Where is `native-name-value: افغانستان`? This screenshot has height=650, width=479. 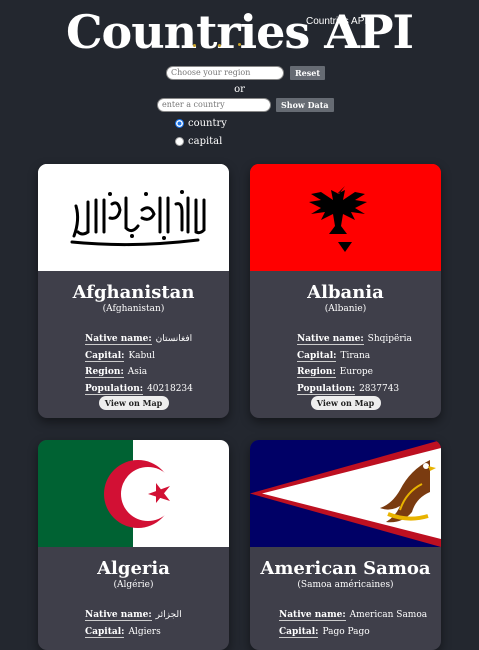
native-name-value: افغانستان is located at coordinates (174, 339).